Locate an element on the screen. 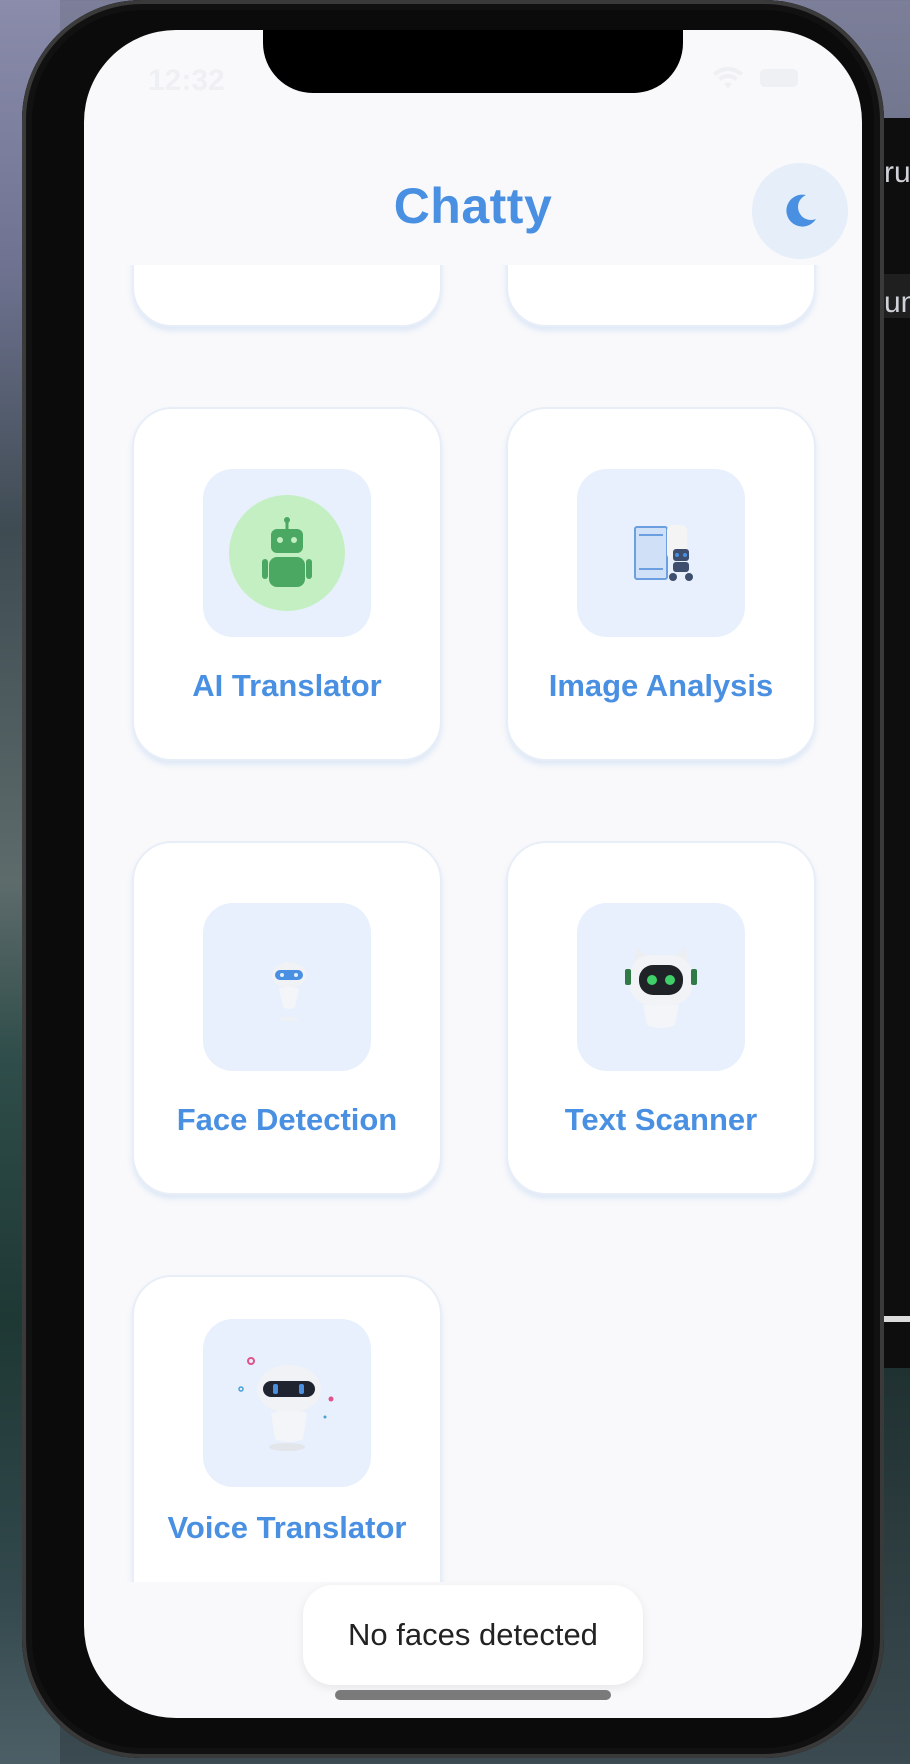  voice-robot-icon is located at coordinates (286, 1404).